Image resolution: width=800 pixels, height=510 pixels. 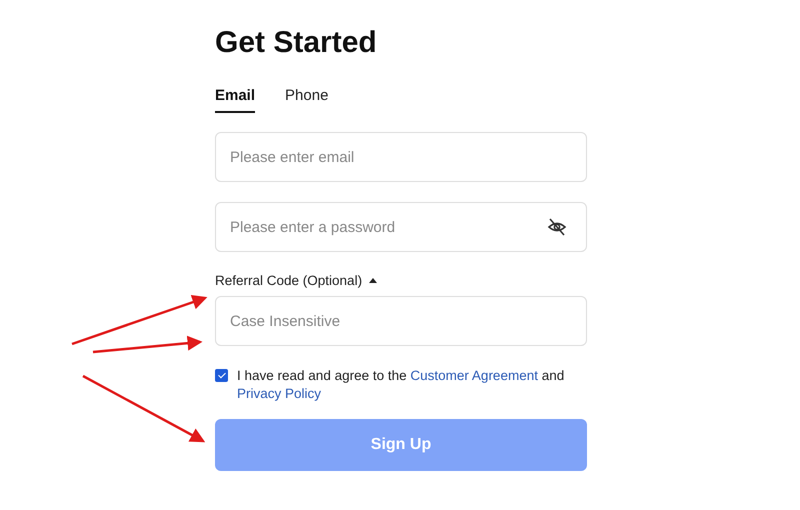 I want to click on checkbox, so click(x=221, y=375).